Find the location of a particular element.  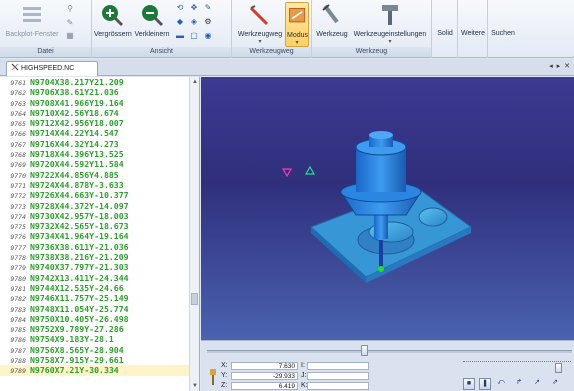

code-line: 9762 N9706X38.61Y21.036 is located at coordinates (95, 92).